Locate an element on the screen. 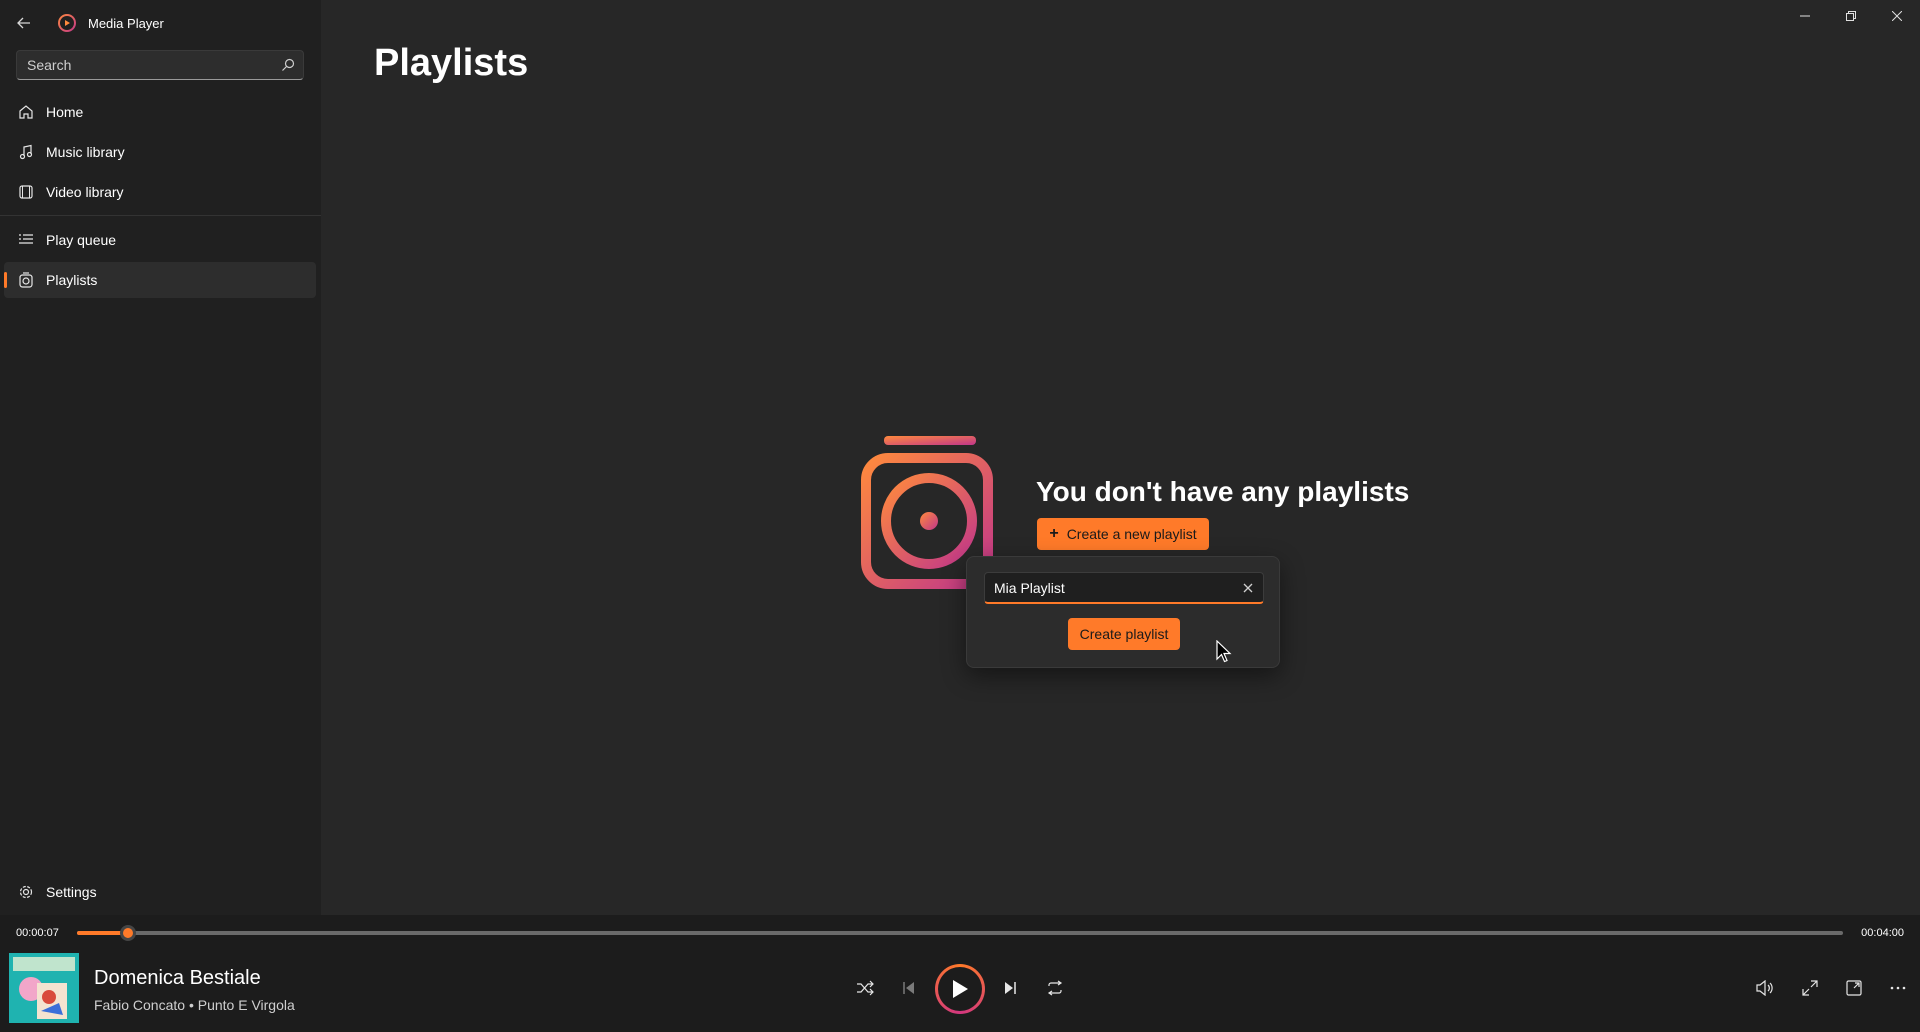  sidebar-item-label: Video library is located at coordinates (85, 192).